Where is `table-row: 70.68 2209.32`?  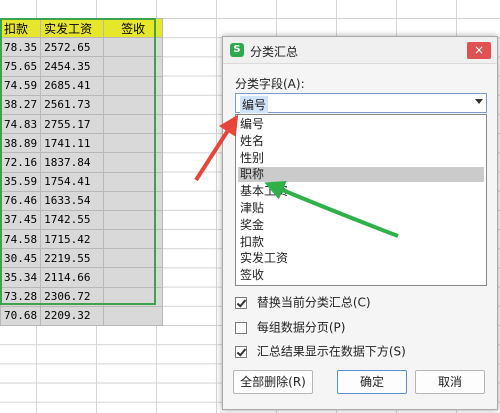 table-row: 70.68 2209.32 is located at coordinates (82, 316).